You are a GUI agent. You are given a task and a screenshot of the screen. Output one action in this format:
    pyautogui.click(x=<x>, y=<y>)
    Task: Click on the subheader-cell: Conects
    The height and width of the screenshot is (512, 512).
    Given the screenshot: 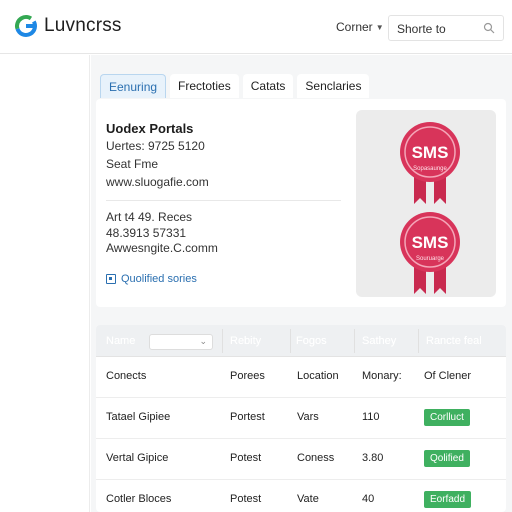 What is the action you would take?
    pyautogui.click(x=126, y=376)
    